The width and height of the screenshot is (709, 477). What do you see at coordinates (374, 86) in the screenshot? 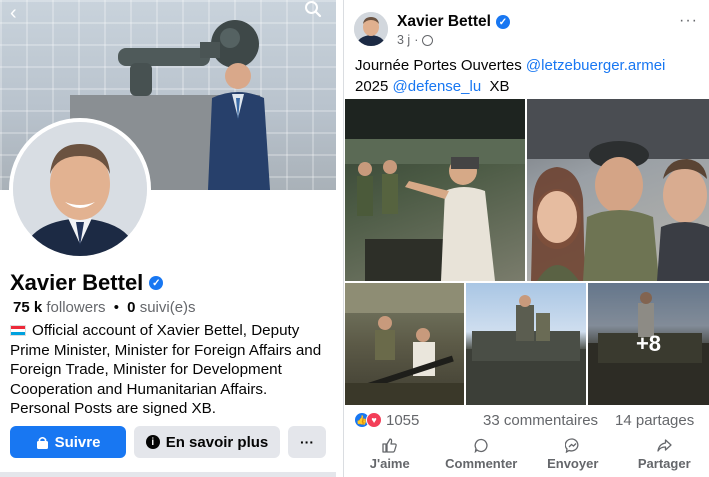
I see `post-text-part2: 2025` at bounding box center [374, 86].